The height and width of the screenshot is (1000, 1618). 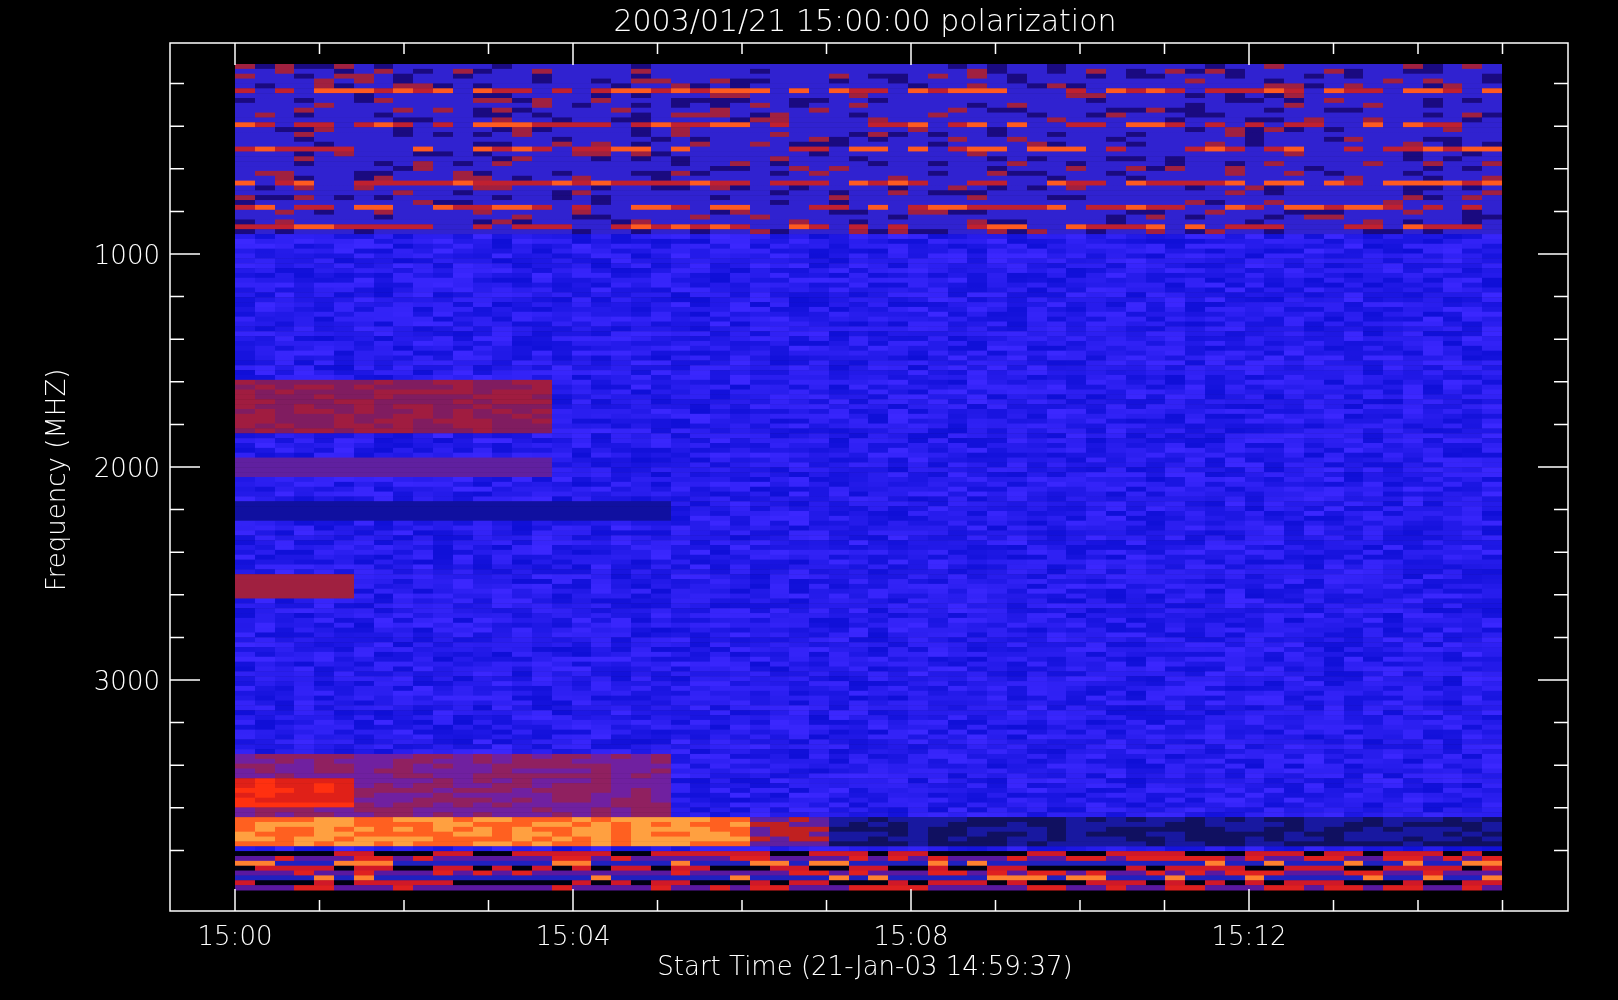 I want to click on axis-title: Frequency (MHZ), so click(x=56, y=480).